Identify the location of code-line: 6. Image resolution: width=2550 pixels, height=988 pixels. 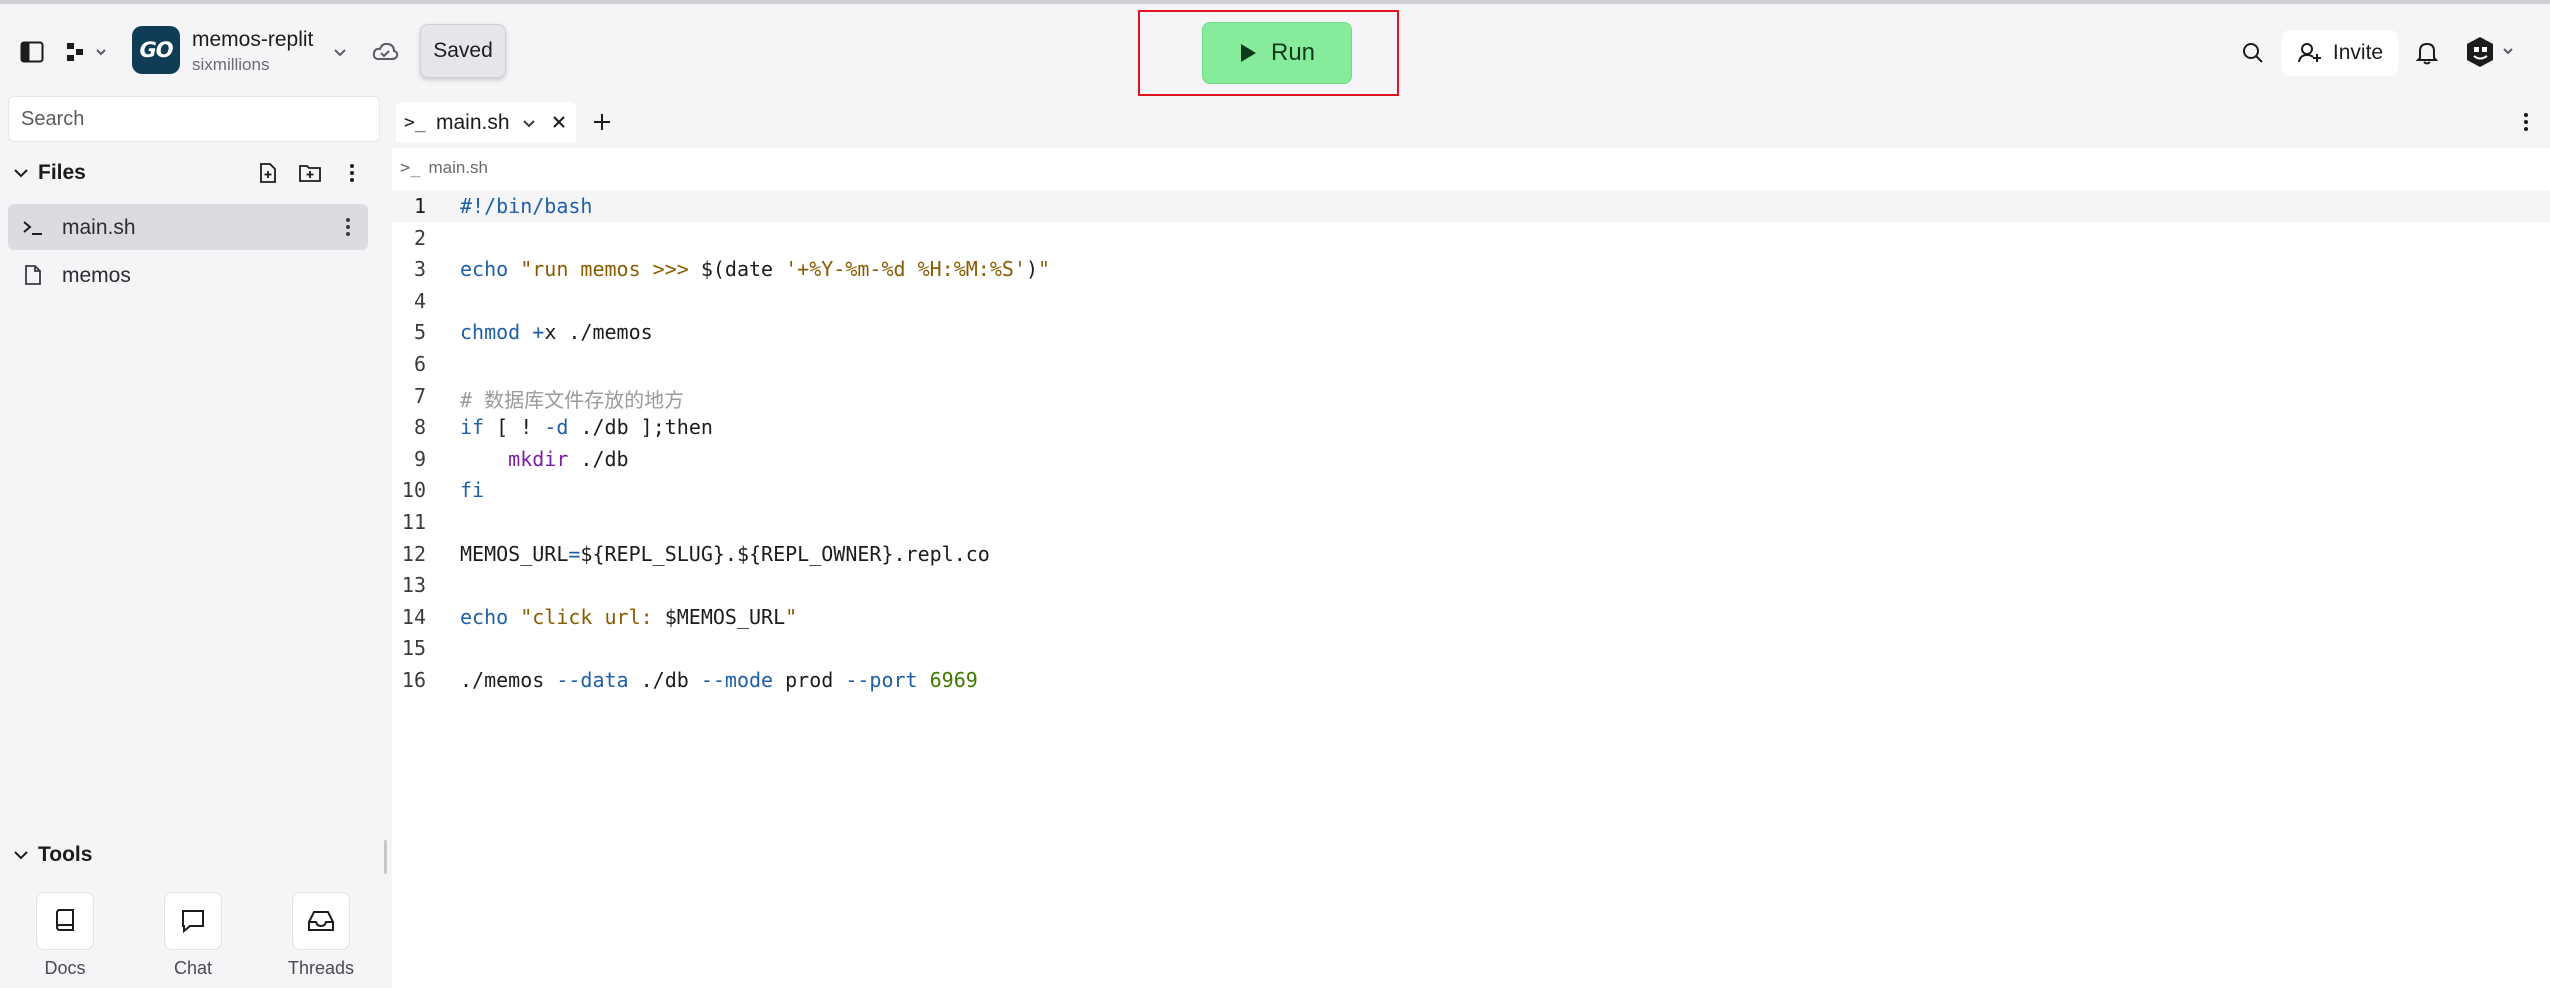
(1471, 364).